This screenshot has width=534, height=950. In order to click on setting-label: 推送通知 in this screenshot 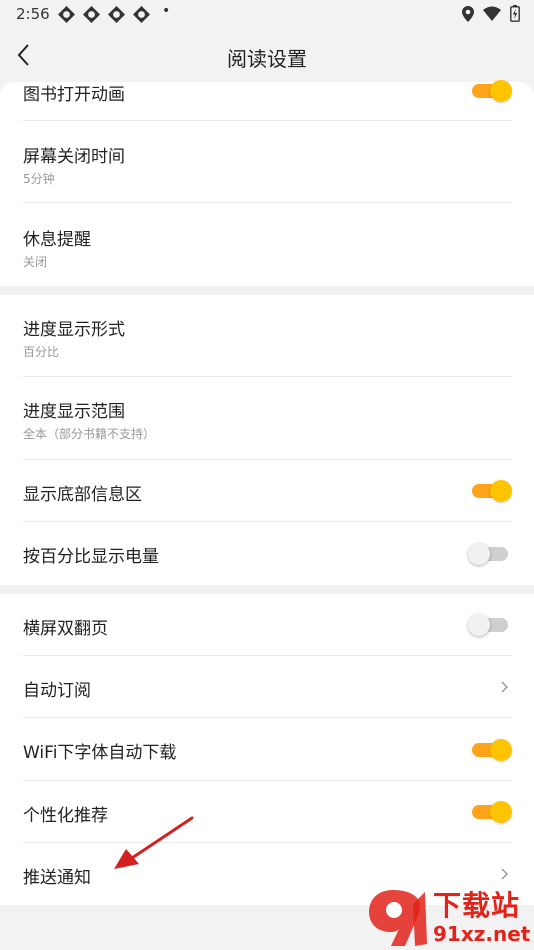, I will do `click(57, 878)`.